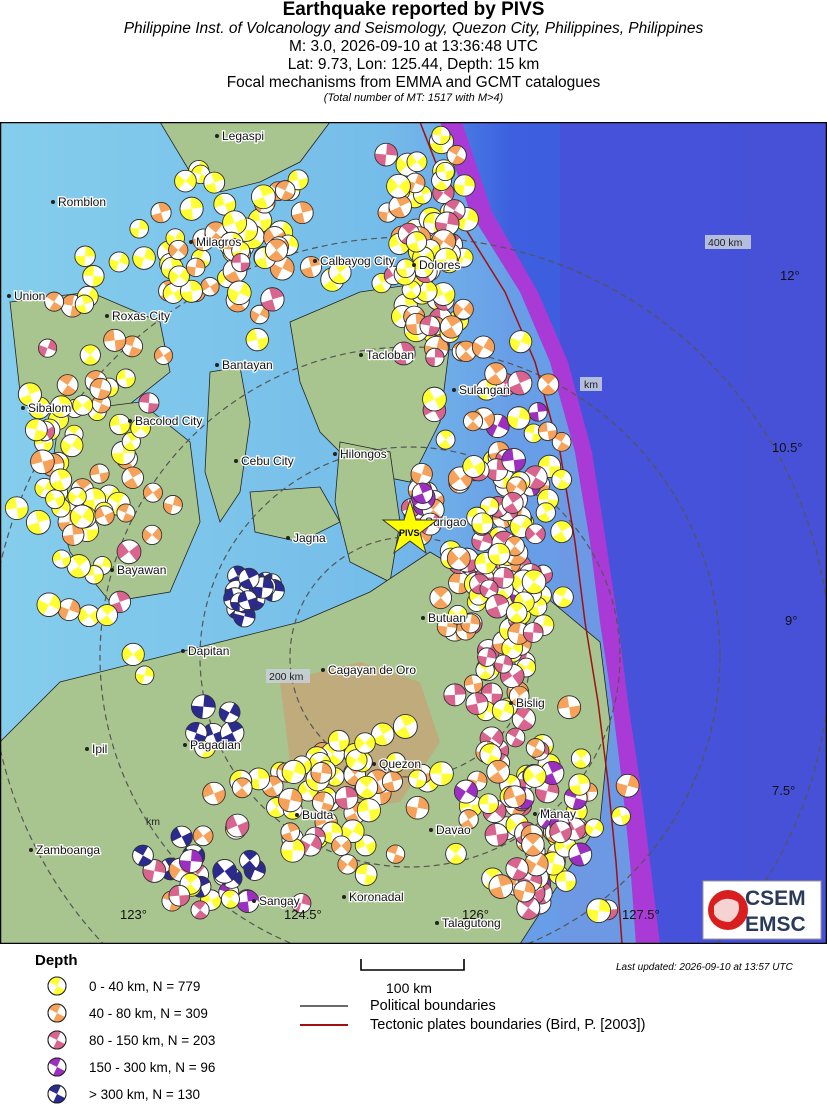  Describe the element at coordinates (453, 830) in the screenshot. I see `city-label: Davao` at that location.